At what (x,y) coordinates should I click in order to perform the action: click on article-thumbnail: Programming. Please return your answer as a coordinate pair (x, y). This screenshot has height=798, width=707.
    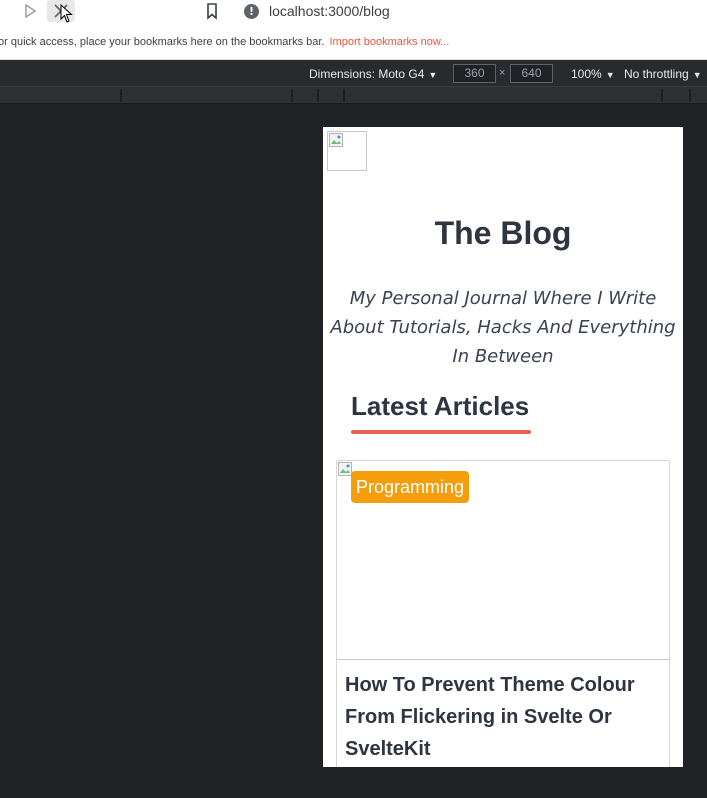
    Looking at the image, I should click on (503, 560).